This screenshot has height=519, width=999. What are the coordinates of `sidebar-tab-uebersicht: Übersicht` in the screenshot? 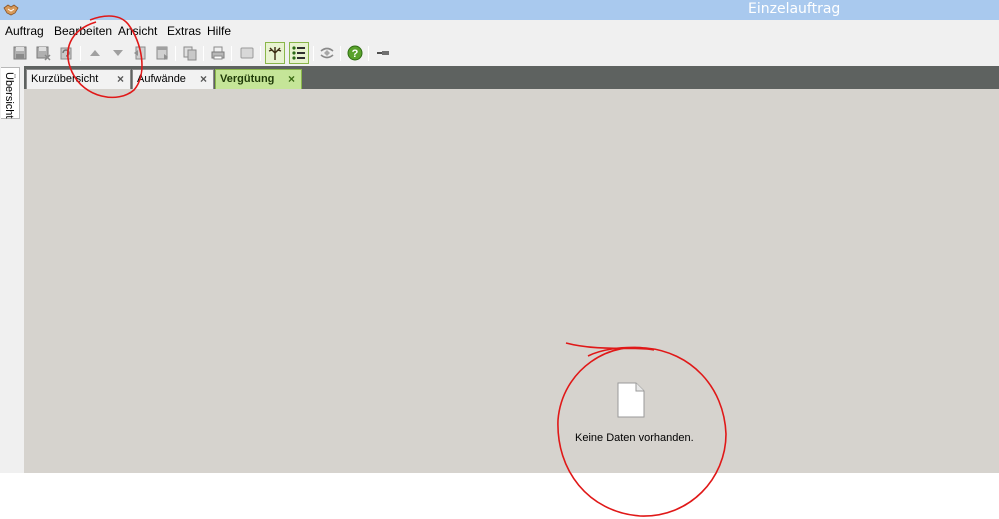 It's located at (10, 93).